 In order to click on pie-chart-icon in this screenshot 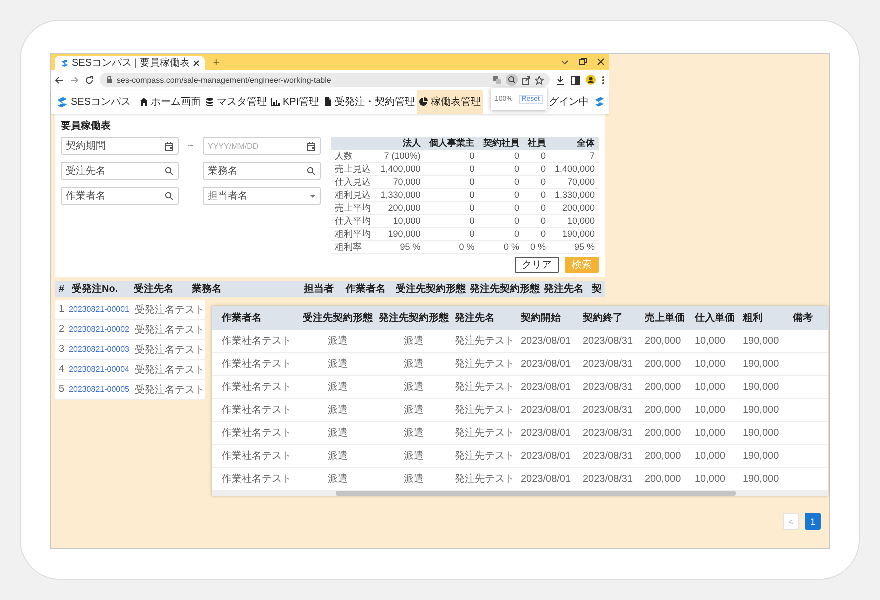, I will do `click(424, 102)`.